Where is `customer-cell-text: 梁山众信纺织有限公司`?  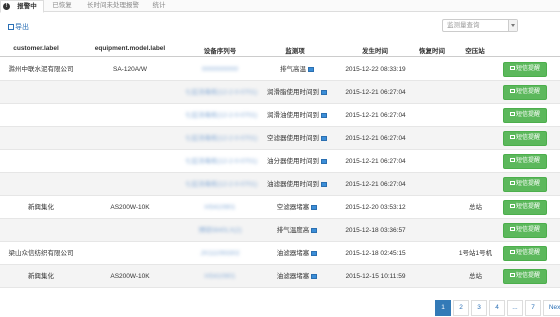
customer-cell-text: 梁山众信纺织有限公司 is located at coordinates (41, 253).